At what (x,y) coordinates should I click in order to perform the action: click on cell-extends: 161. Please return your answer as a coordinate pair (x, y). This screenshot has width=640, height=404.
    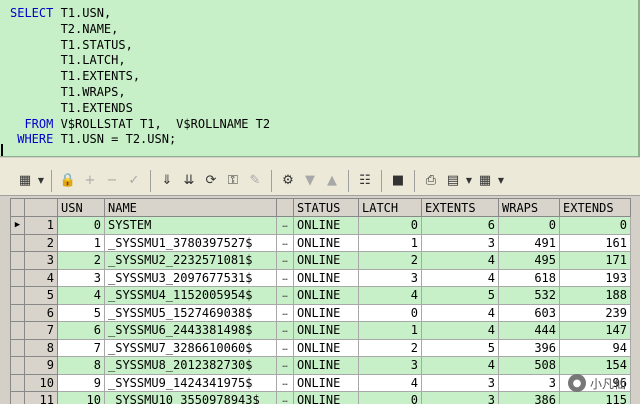
    Looking at the image, I should click on (595, 242).